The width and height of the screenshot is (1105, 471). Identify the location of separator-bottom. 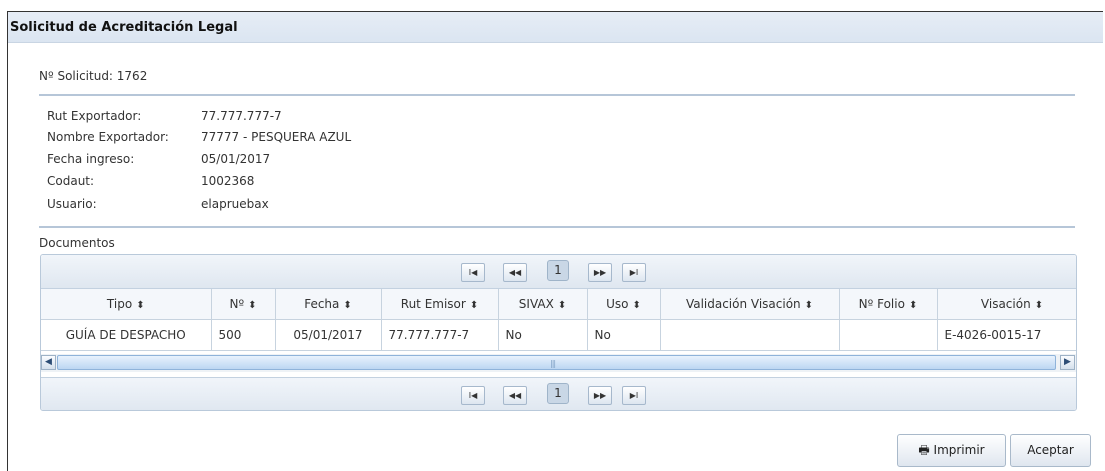
(557, 227).